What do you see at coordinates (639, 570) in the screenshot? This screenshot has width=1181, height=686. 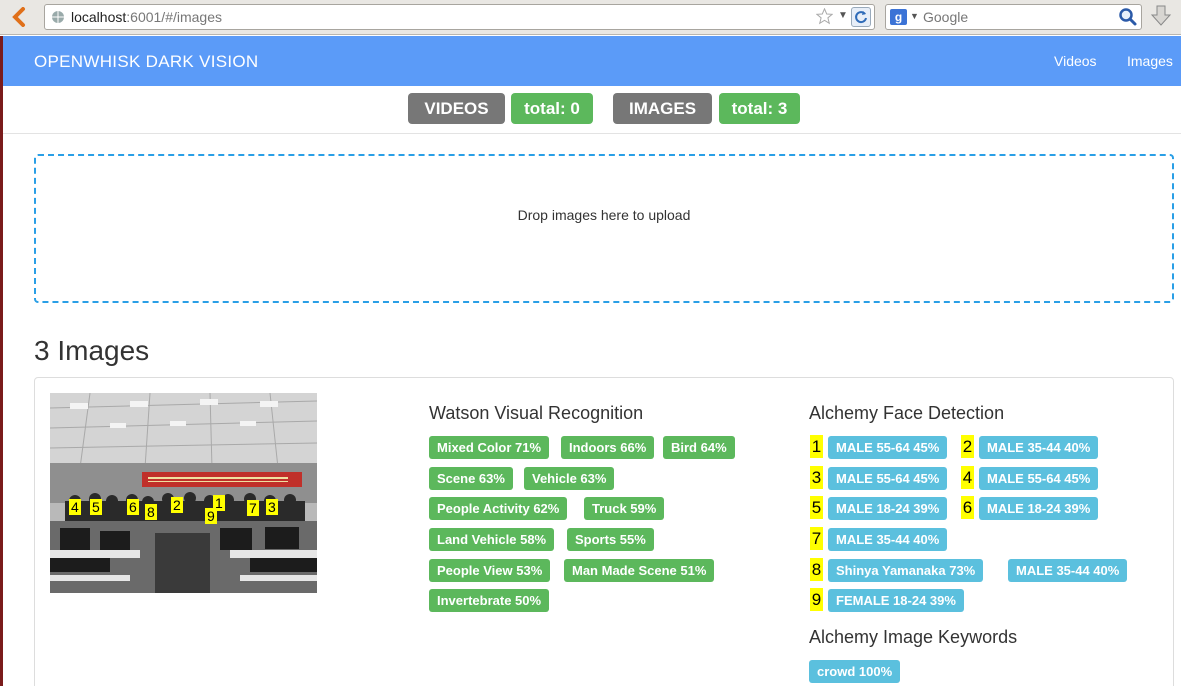 I see `watson-tag: Man Made Scene 51%` at bounding box center [639, 570].